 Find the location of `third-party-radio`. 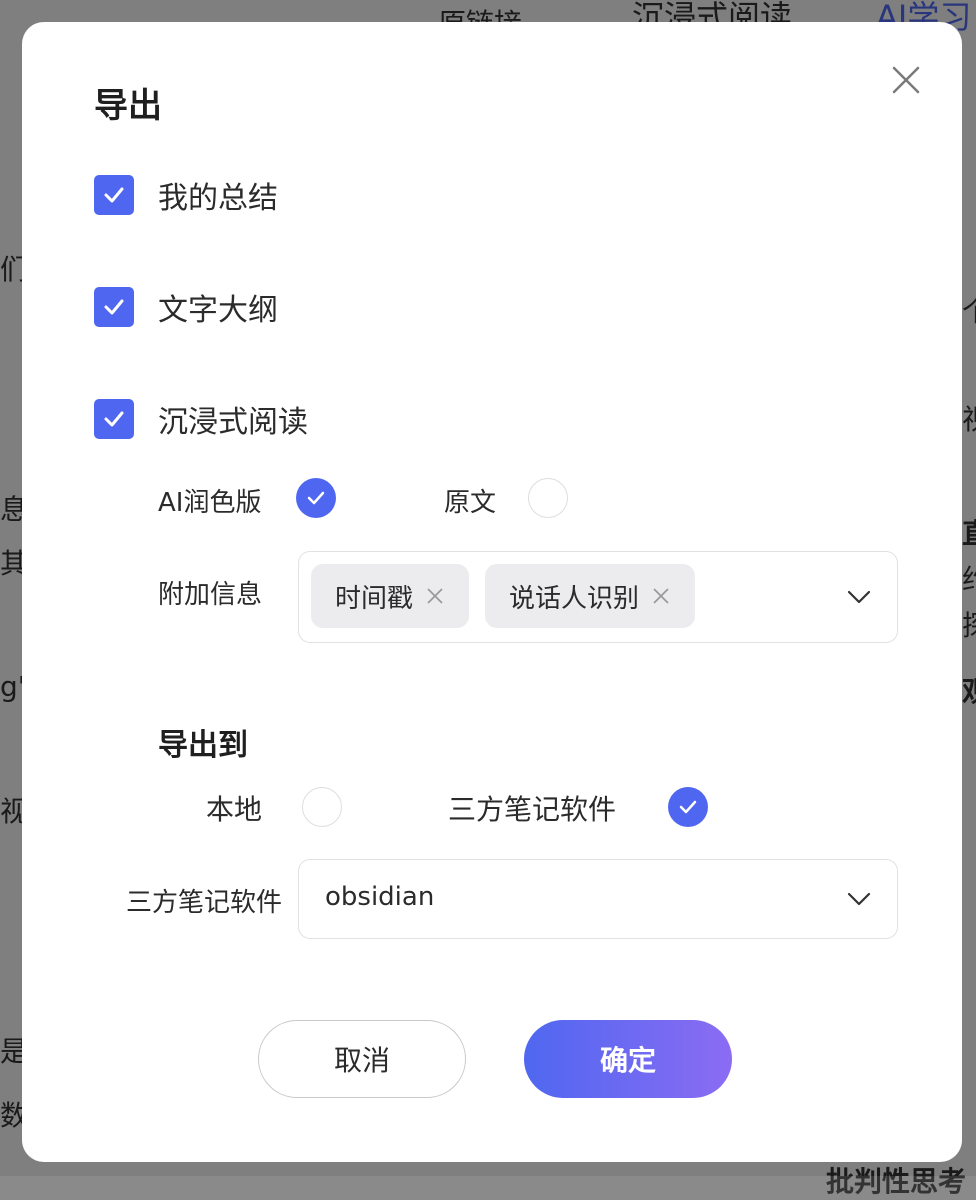

third-party-radio is located at coordinates (688, 807).